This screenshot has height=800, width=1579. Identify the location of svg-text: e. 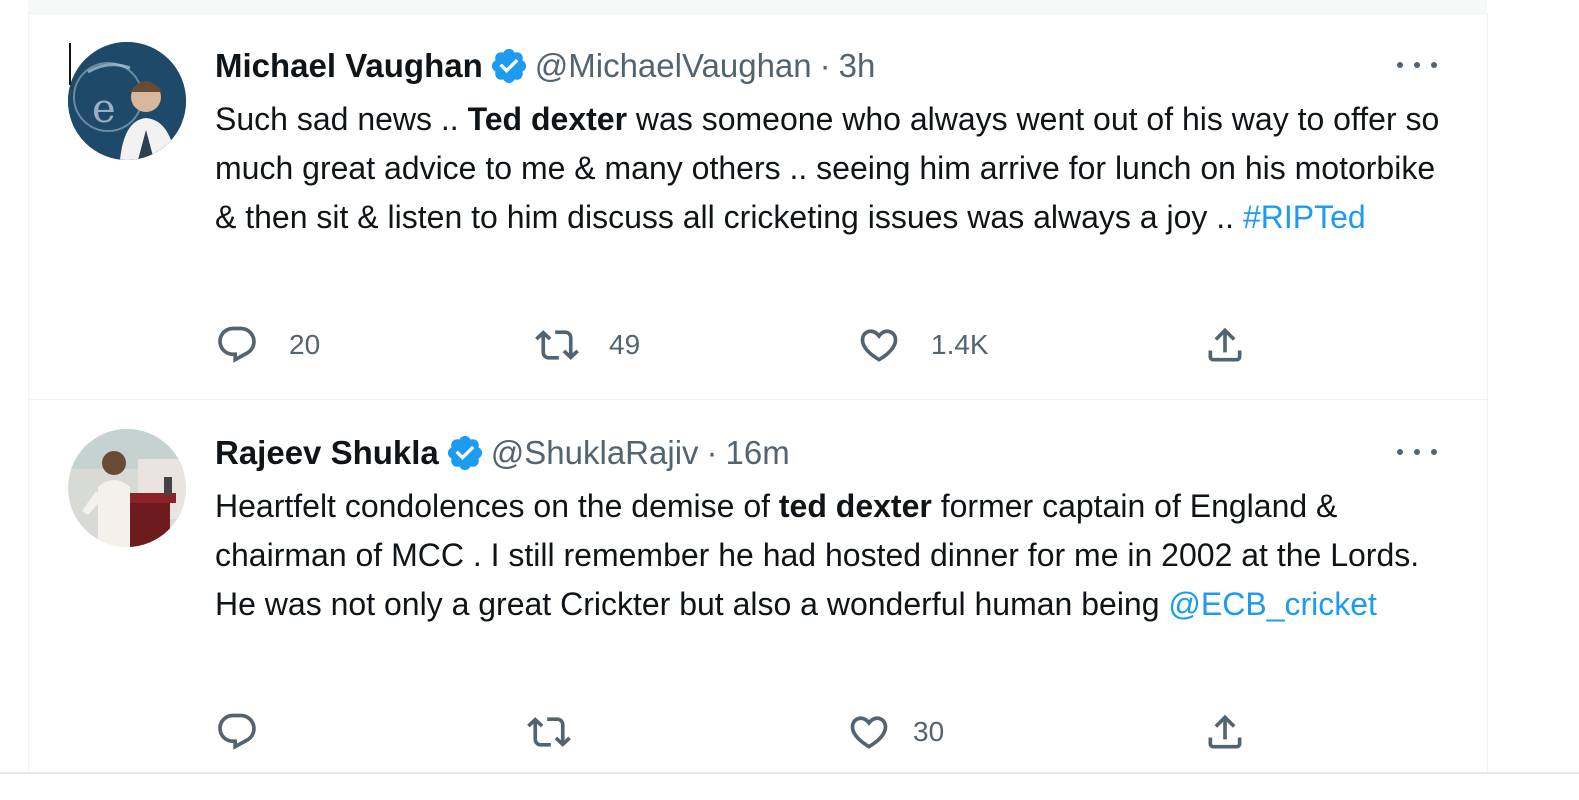
(104, 109).